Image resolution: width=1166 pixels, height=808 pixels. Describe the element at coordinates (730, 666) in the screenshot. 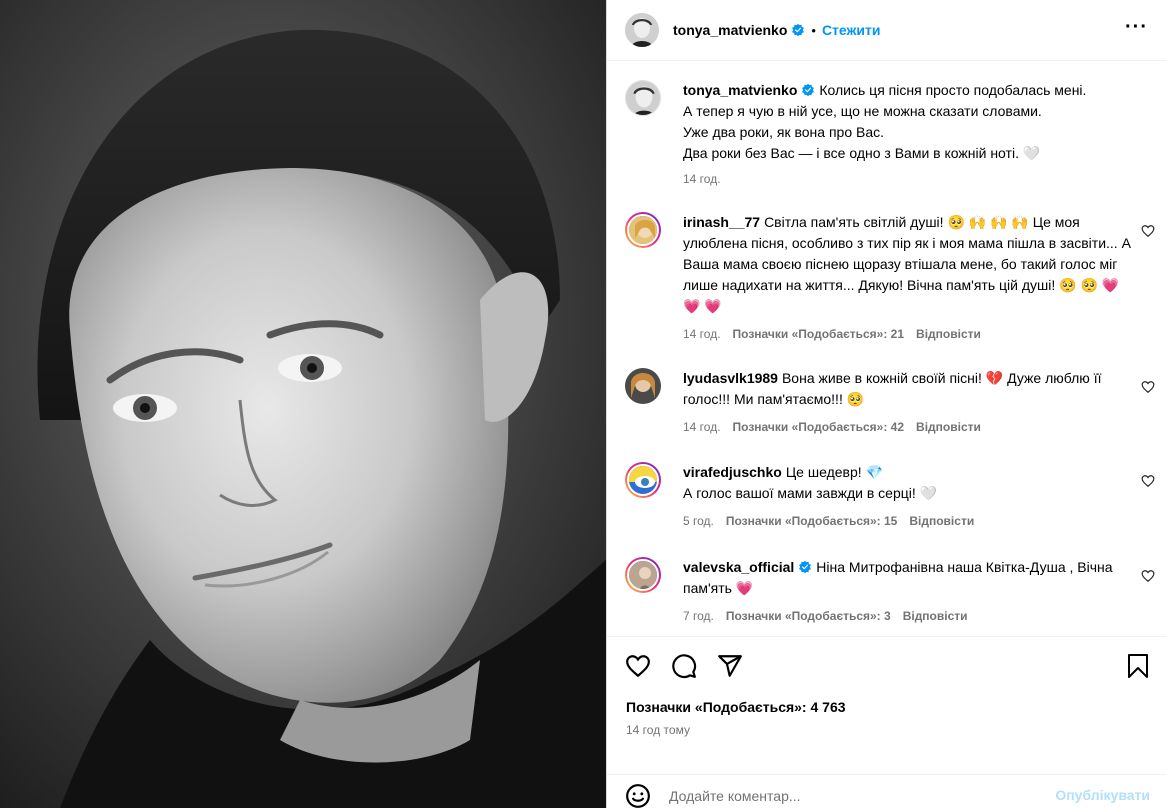

I see `share-icon` at that location.